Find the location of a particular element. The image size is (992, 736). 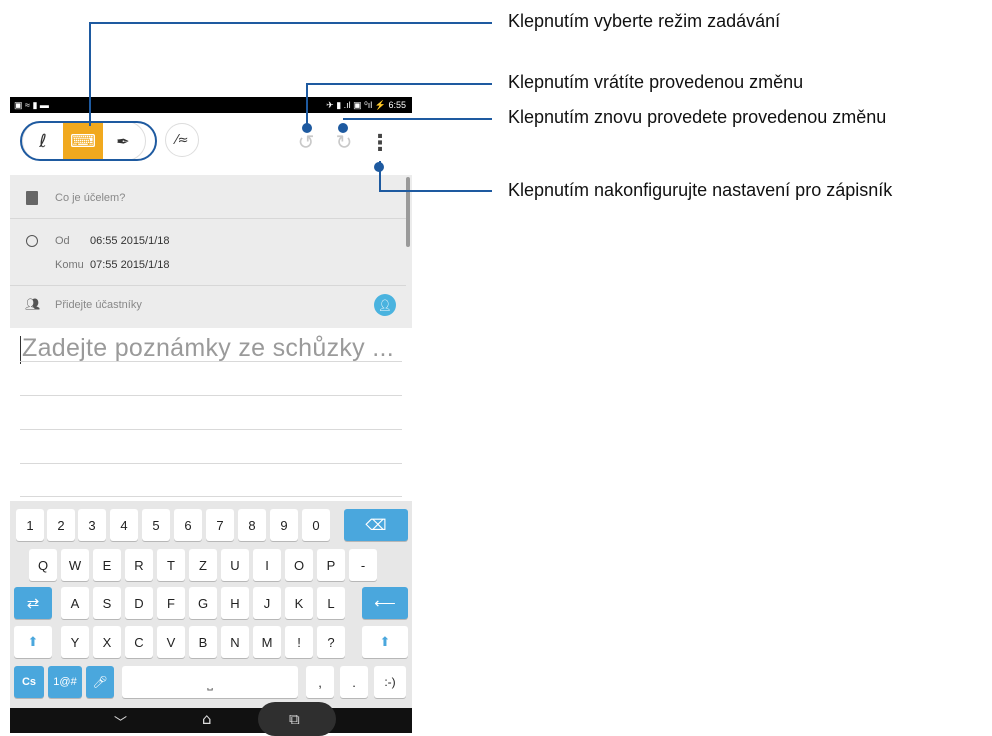

key-o: O is located at coordinates (299, 565).